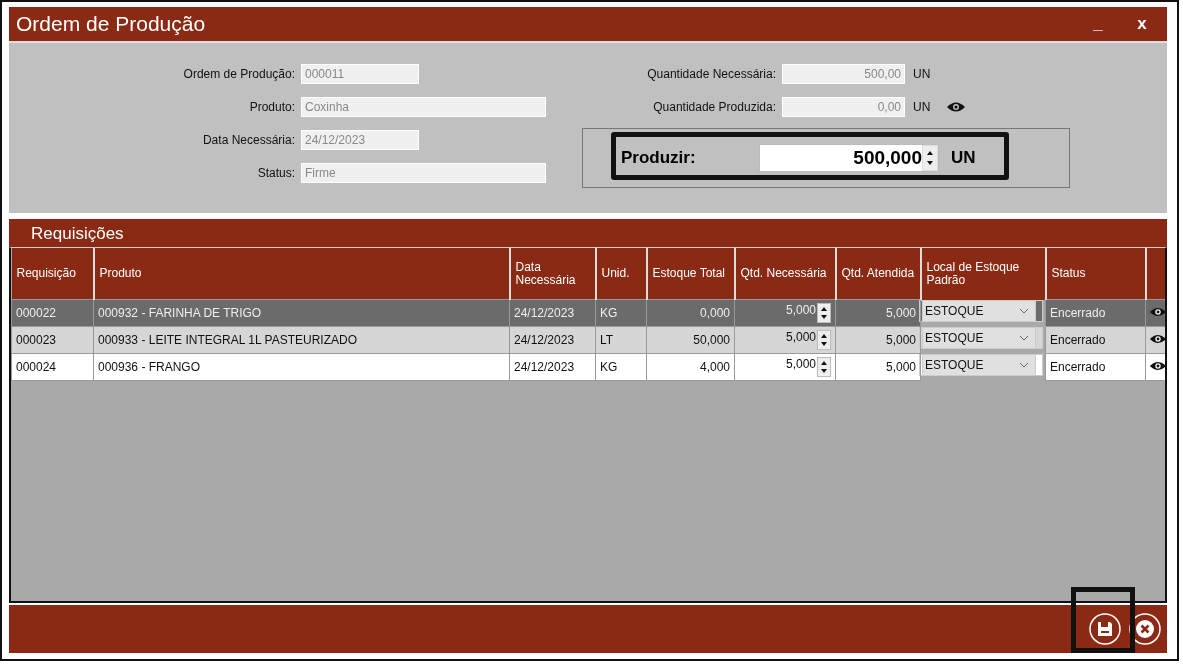 The image size is (1183, 665). Describe the element at coordinates (248, 139) in the screenshot. I see `field-label: Data Necessária:` at that location.